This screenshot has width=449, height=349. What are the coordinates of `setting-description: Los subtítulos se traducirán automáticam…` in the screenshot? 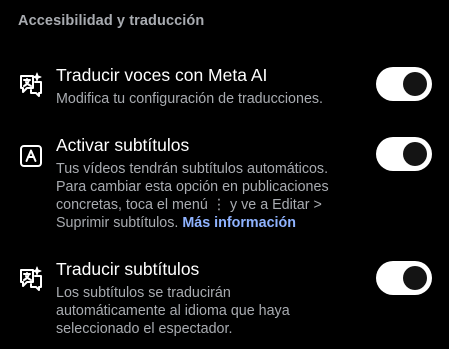 It's located at (211, 311).